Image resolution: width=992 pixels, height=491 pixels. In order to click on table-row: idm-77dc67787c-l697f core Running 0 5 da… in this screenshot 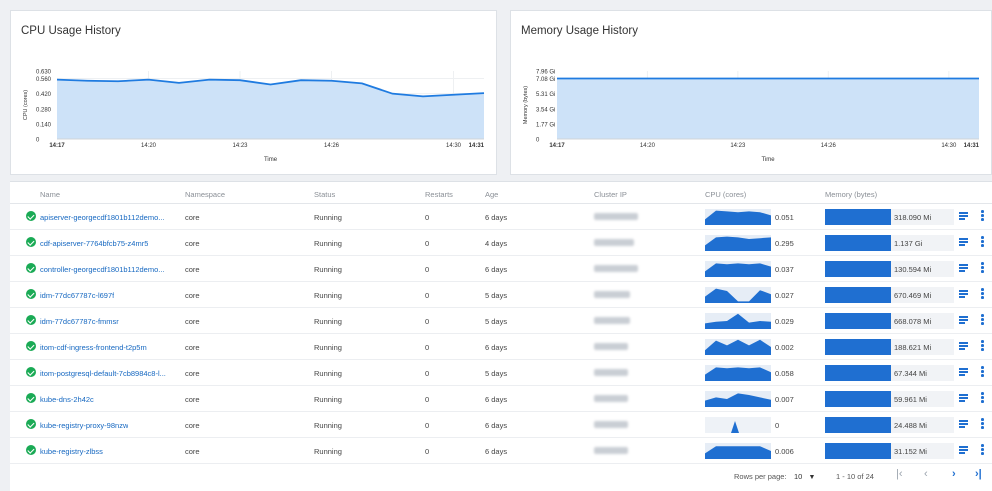, I will do `click(501, 295)`.